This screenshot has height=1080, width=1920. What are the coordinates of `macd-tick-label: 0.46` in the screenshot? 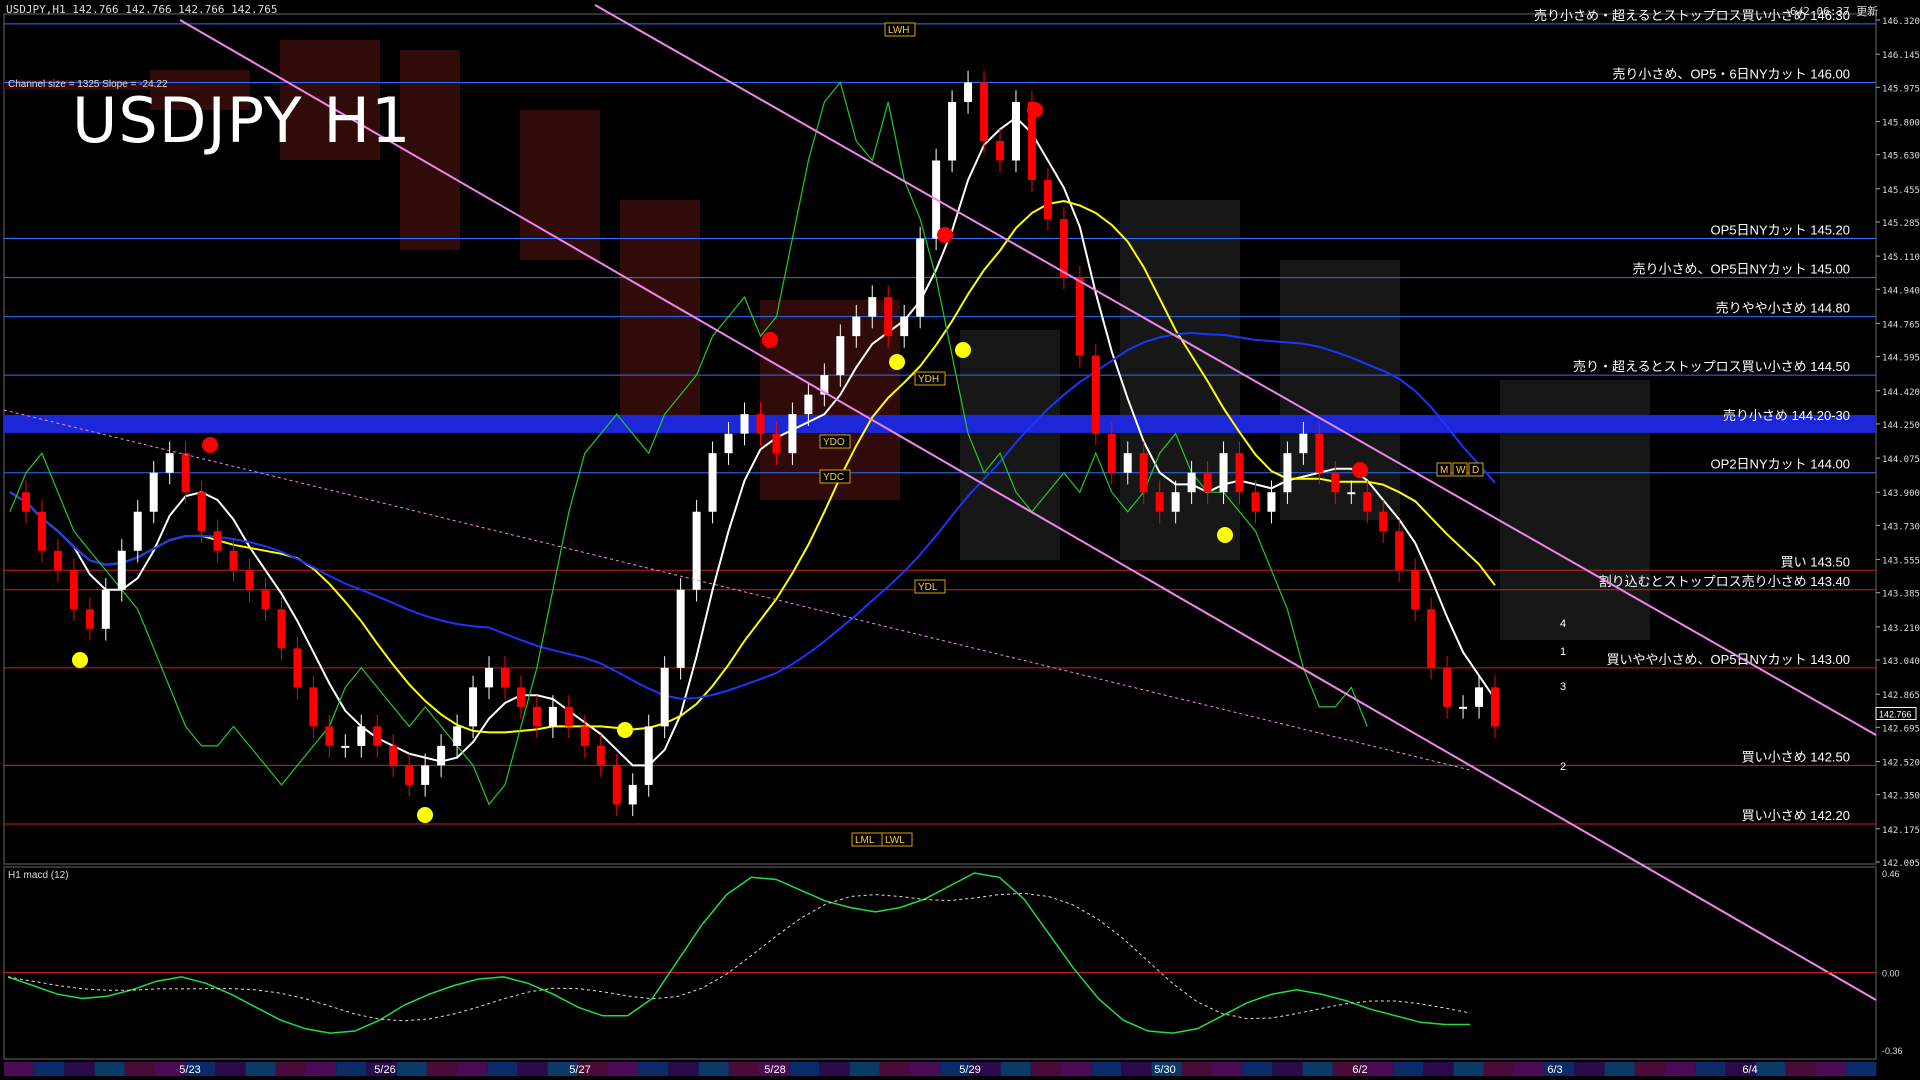 It's located at (1891, 874).